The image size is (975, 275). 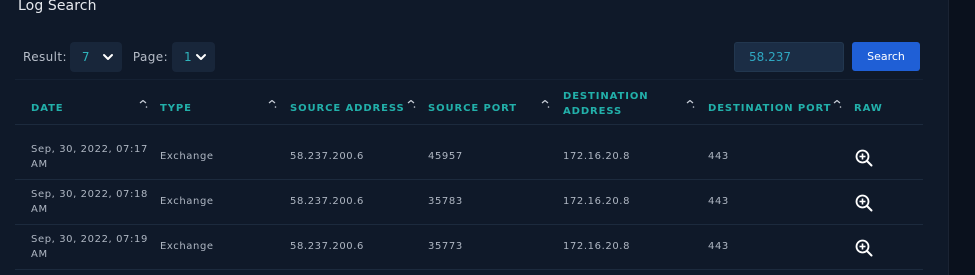 What do you see at coordinates (95, 57) in the screenshot?
I see `result-select: 7` at bounding box center [95, 57].